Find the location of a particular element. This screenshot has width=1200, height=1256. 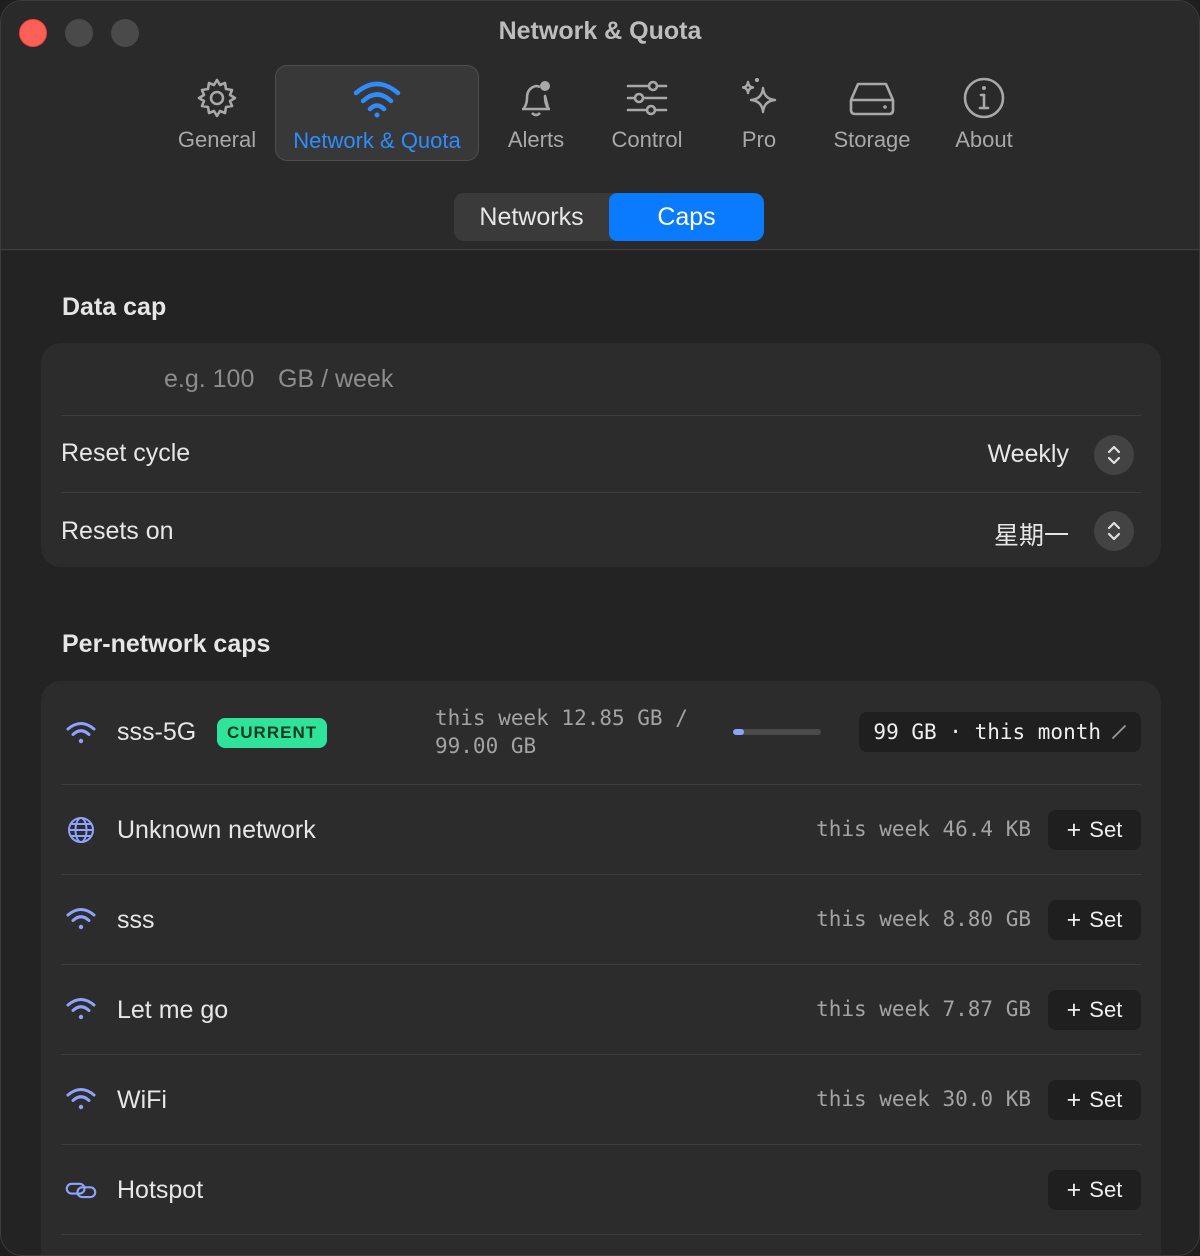

network-row-hotspot: Hotspot + Set is located at coordinates (601, 1190).